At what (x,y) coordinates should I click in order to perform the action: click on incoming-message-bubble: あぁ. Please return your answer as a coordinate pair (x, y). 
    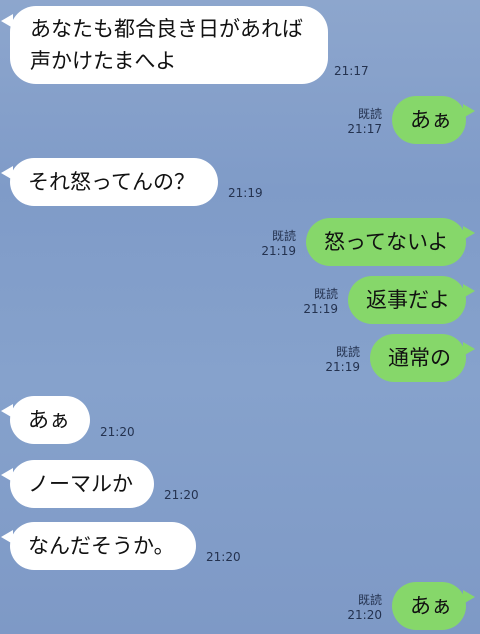
    Looking at the image, I should click on (45, 420).